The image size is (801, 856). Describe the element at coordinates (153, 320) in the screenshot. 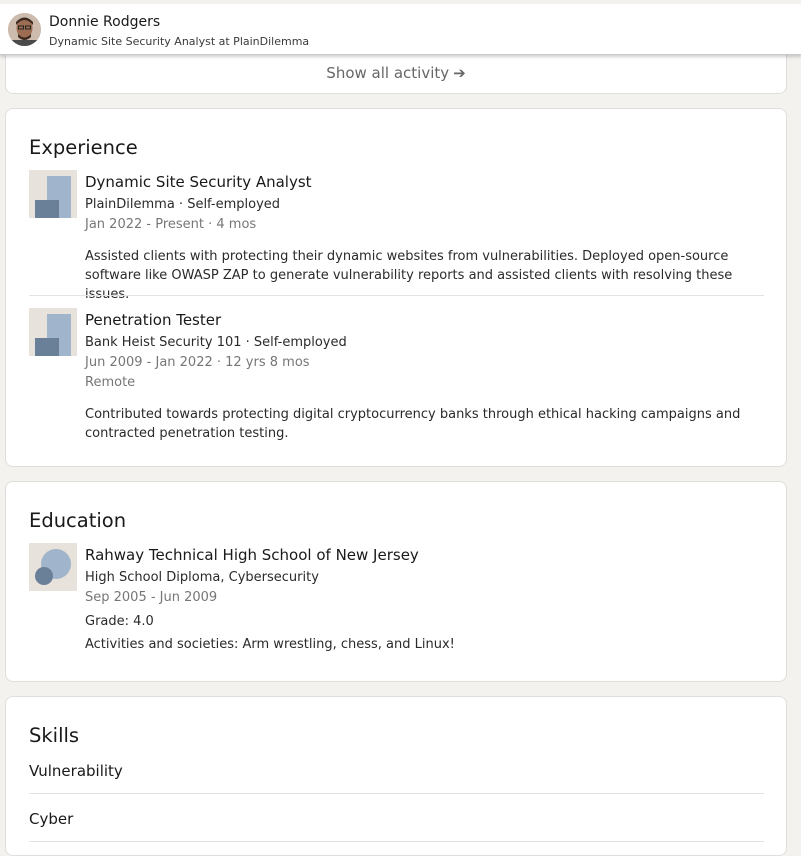

I see `experience-role: Penetration Tester` at that location.